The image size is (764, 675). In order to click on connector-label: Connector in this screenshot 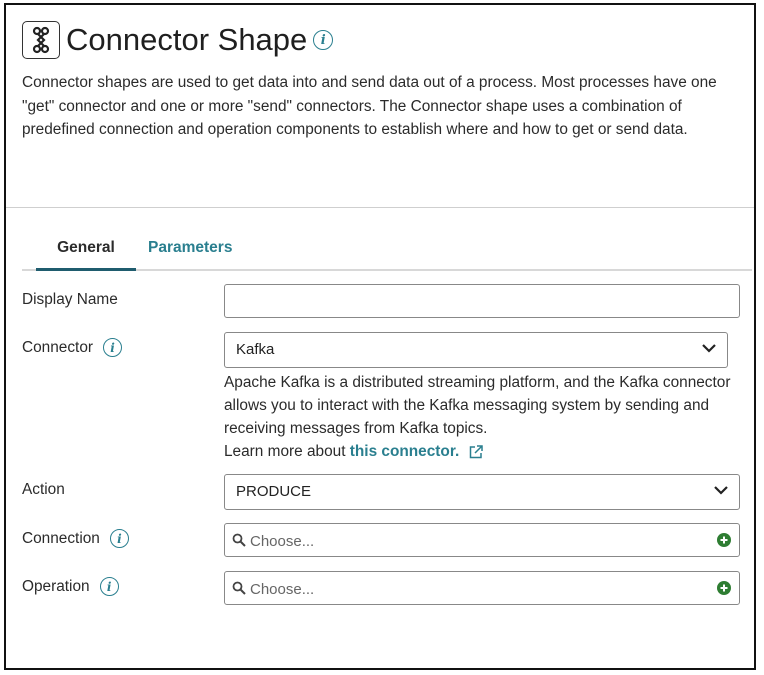, I will do `click(58, 347)`.